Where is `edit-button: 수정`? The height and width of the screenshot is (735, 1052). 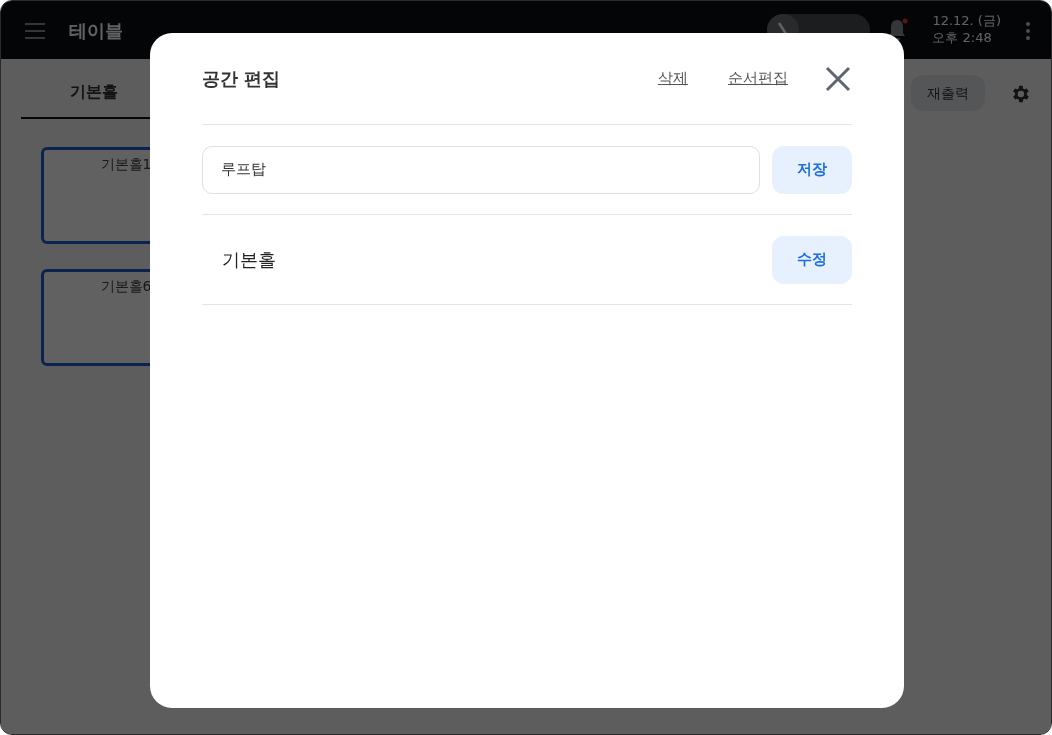 edit-button: 수정 is located at coordinates (812, 259).